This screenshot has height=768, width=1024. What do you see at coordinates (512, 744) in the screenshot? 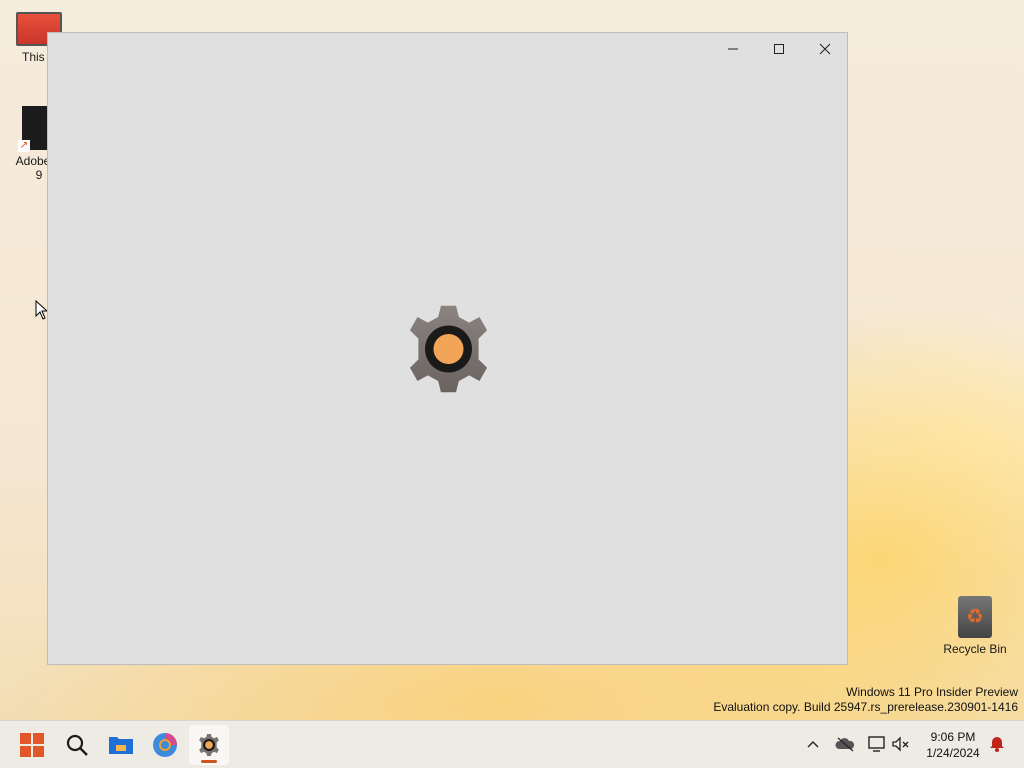
I see `taskbar: 9:06 PM 1/24/2024` at bounding box center [512, 744].